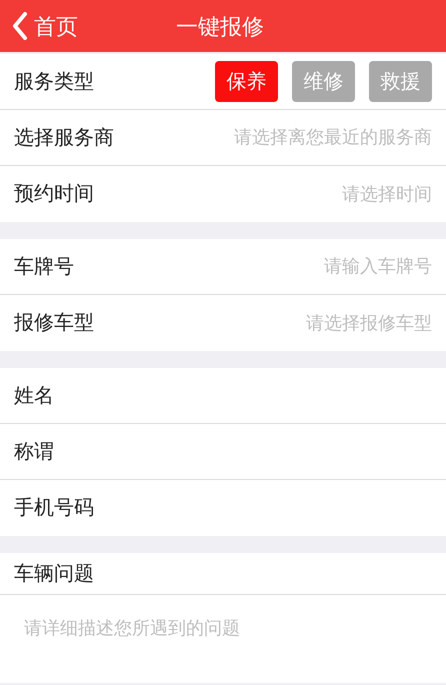 This screenshot has width=446, height=685. Describe the element at coordinates (34, 396) in the screenshot. I see `field-label: 姓名` at that location.